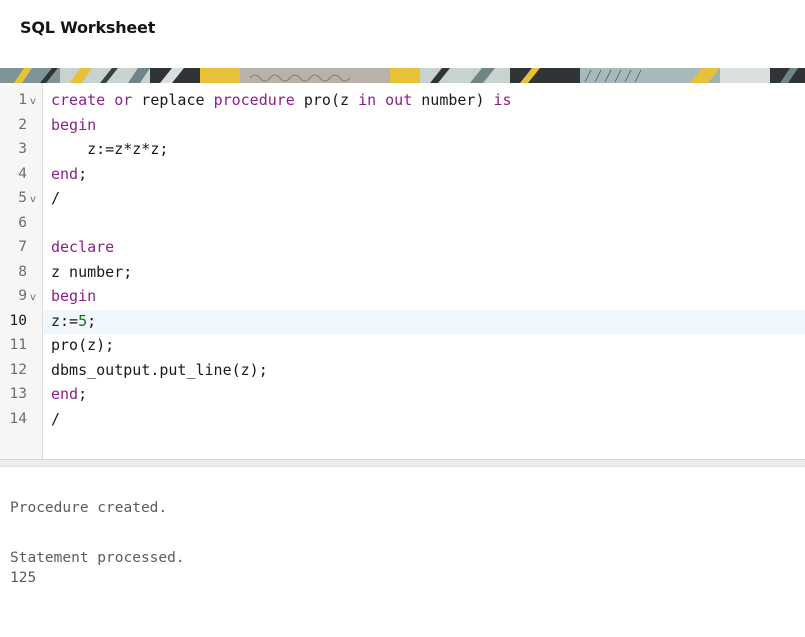  I want to click on output-message: Statement processed., so click(97, 558).